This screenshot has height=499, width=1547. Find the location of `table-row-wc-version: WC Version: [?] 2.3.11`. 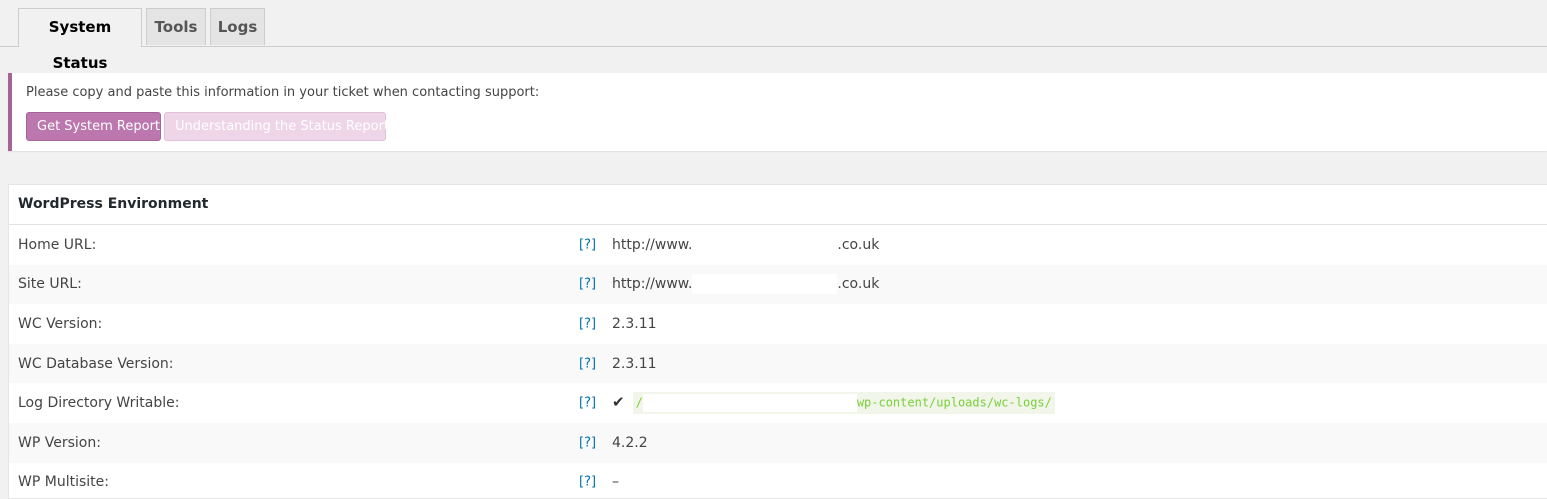

table-row-wc-version: WC Version: [?] 2.3.11 is located at coordinates (778, 324).